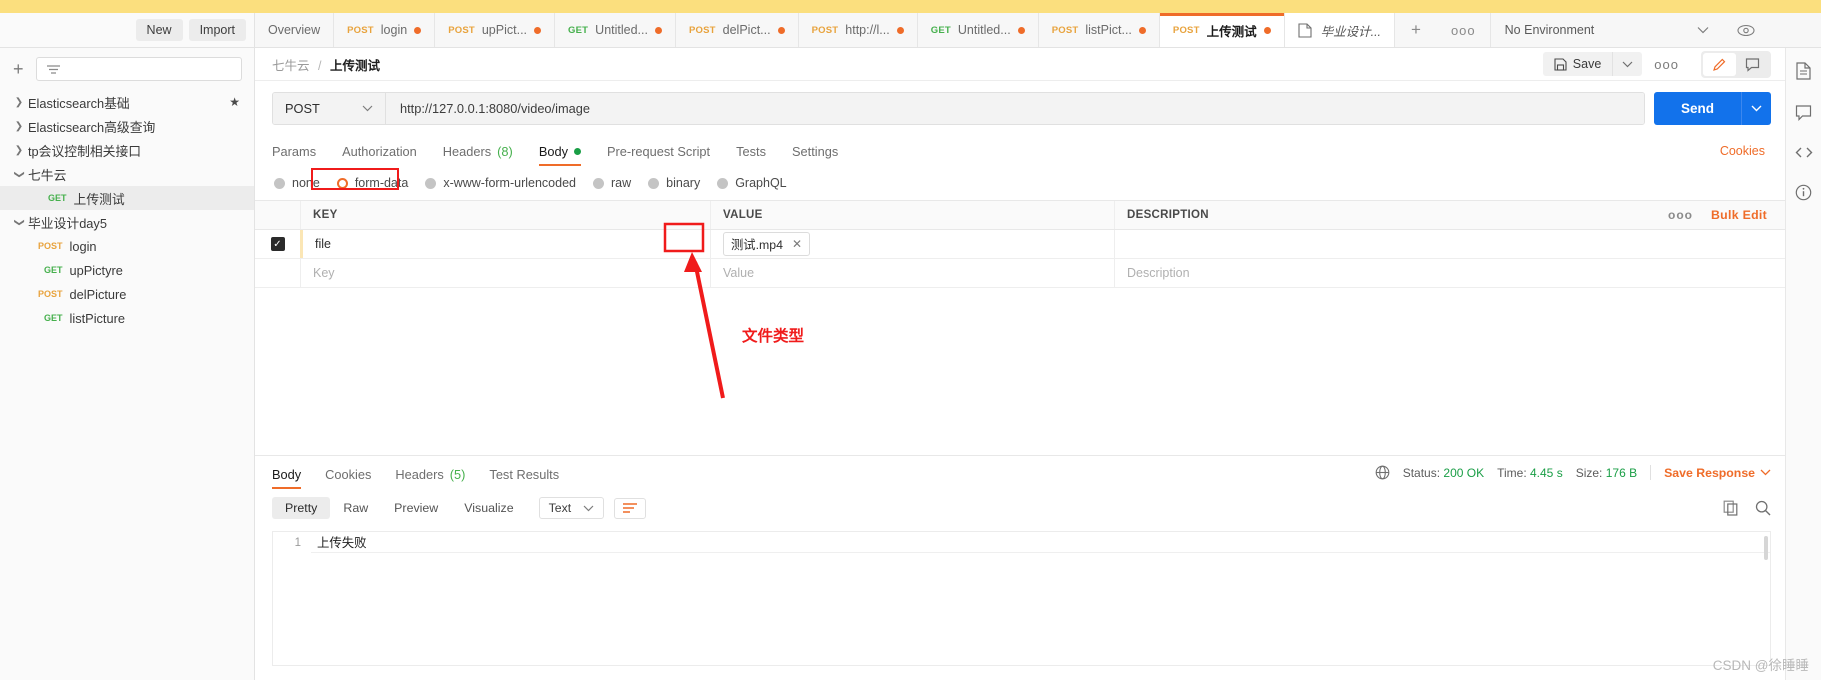  I want to click on view-mode-preview: Preview, so click(416, 508).